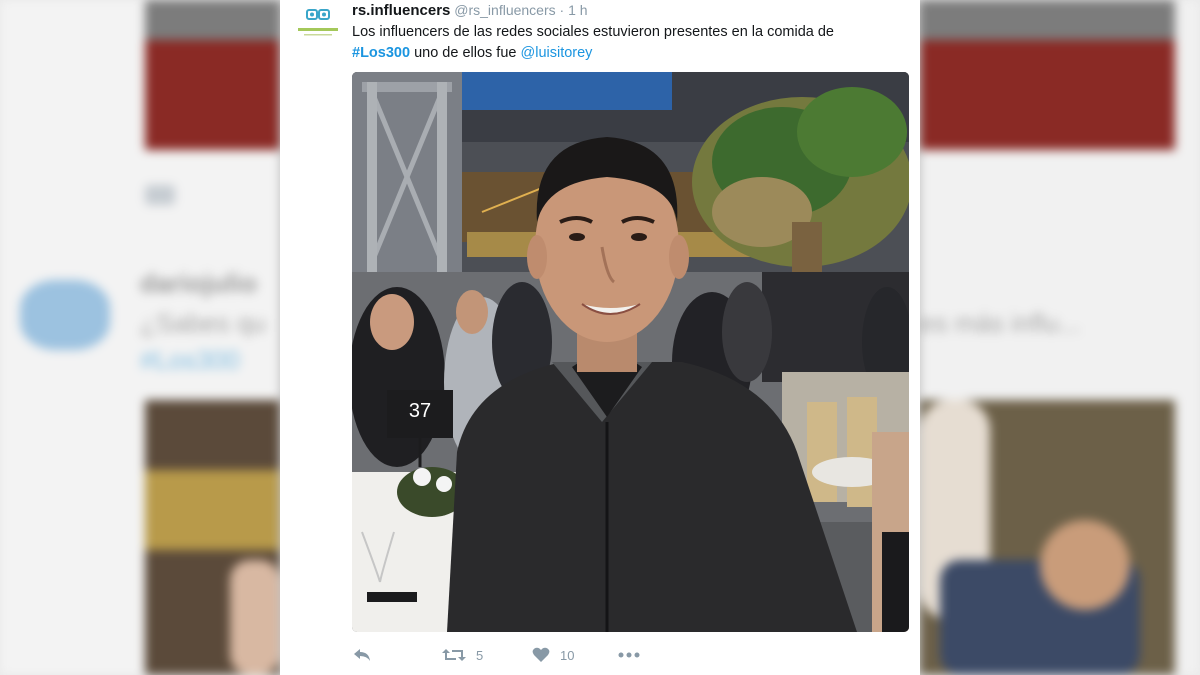 This screenshot has width=1200, height=675. I want to click on author-handle: @rs_influencers, so click(504, 10).